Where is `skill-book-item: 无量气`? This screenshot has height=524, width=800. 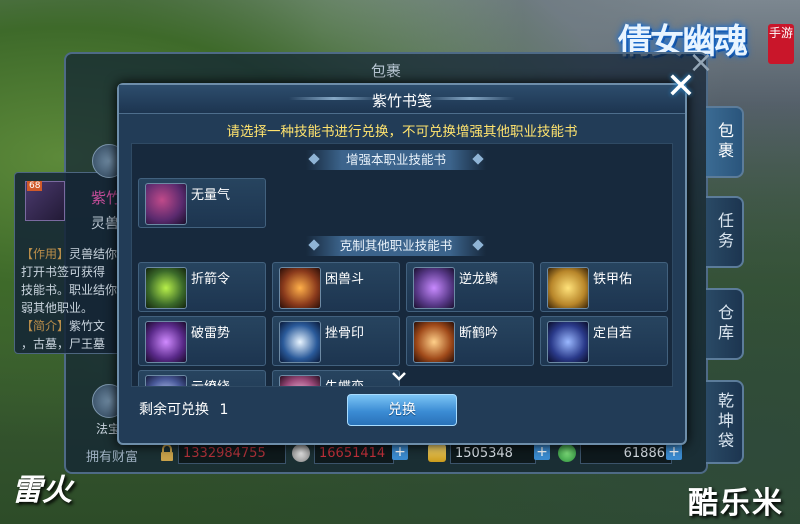 skill-book-item: 无量气 is located at coordinates (202, 203).